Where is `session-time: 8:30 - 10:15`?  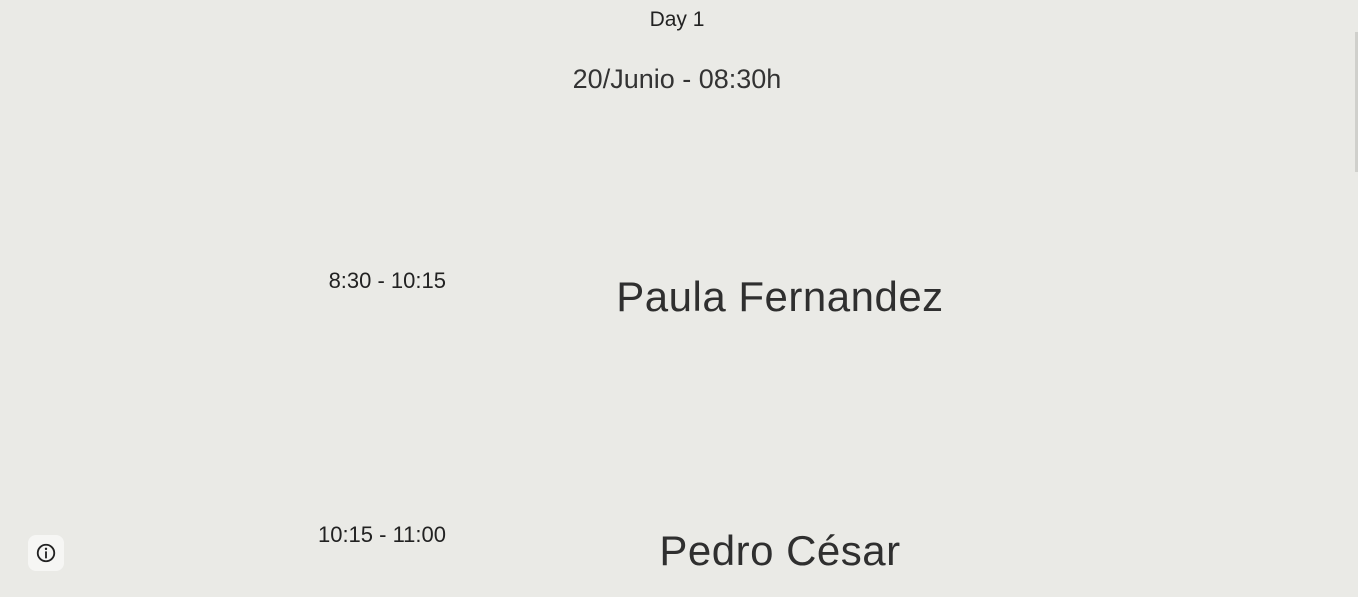 session-time: 8:30 - 10:15 is located at coordinates (387, 280).